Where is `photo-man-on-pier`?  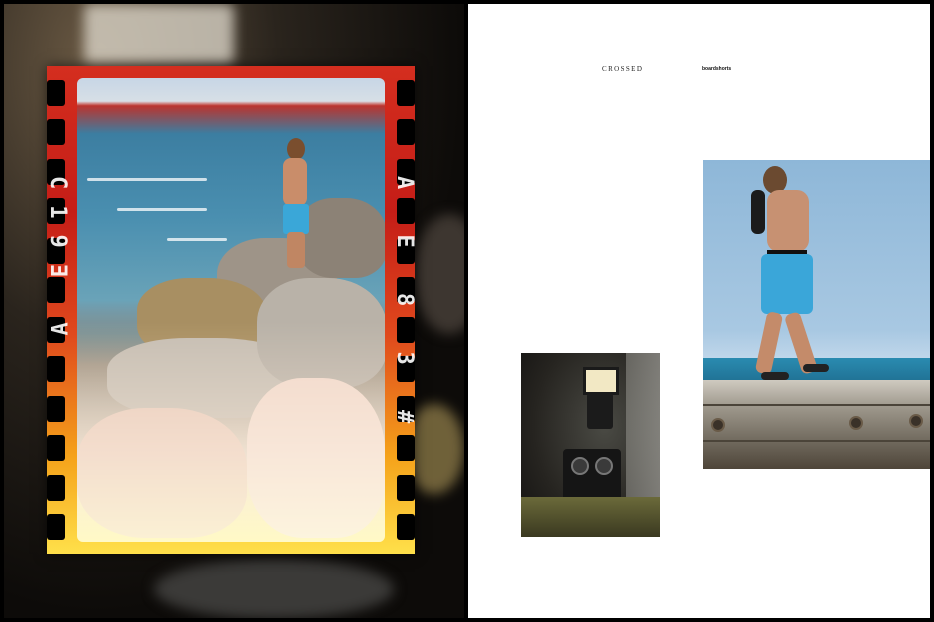 photo-man-on-pier is located at coordinates (816, 314).